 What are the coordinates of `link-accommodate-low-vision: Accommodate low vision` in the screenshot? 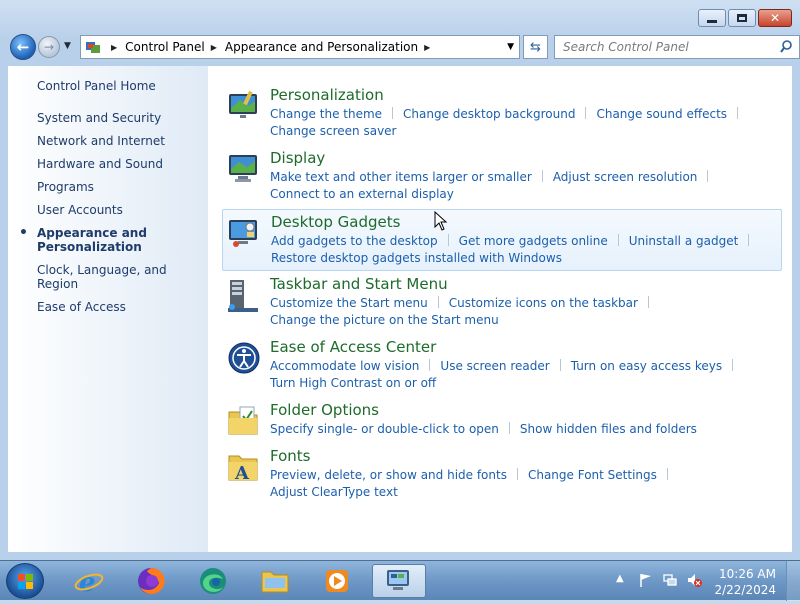 It's located at (344, 366).